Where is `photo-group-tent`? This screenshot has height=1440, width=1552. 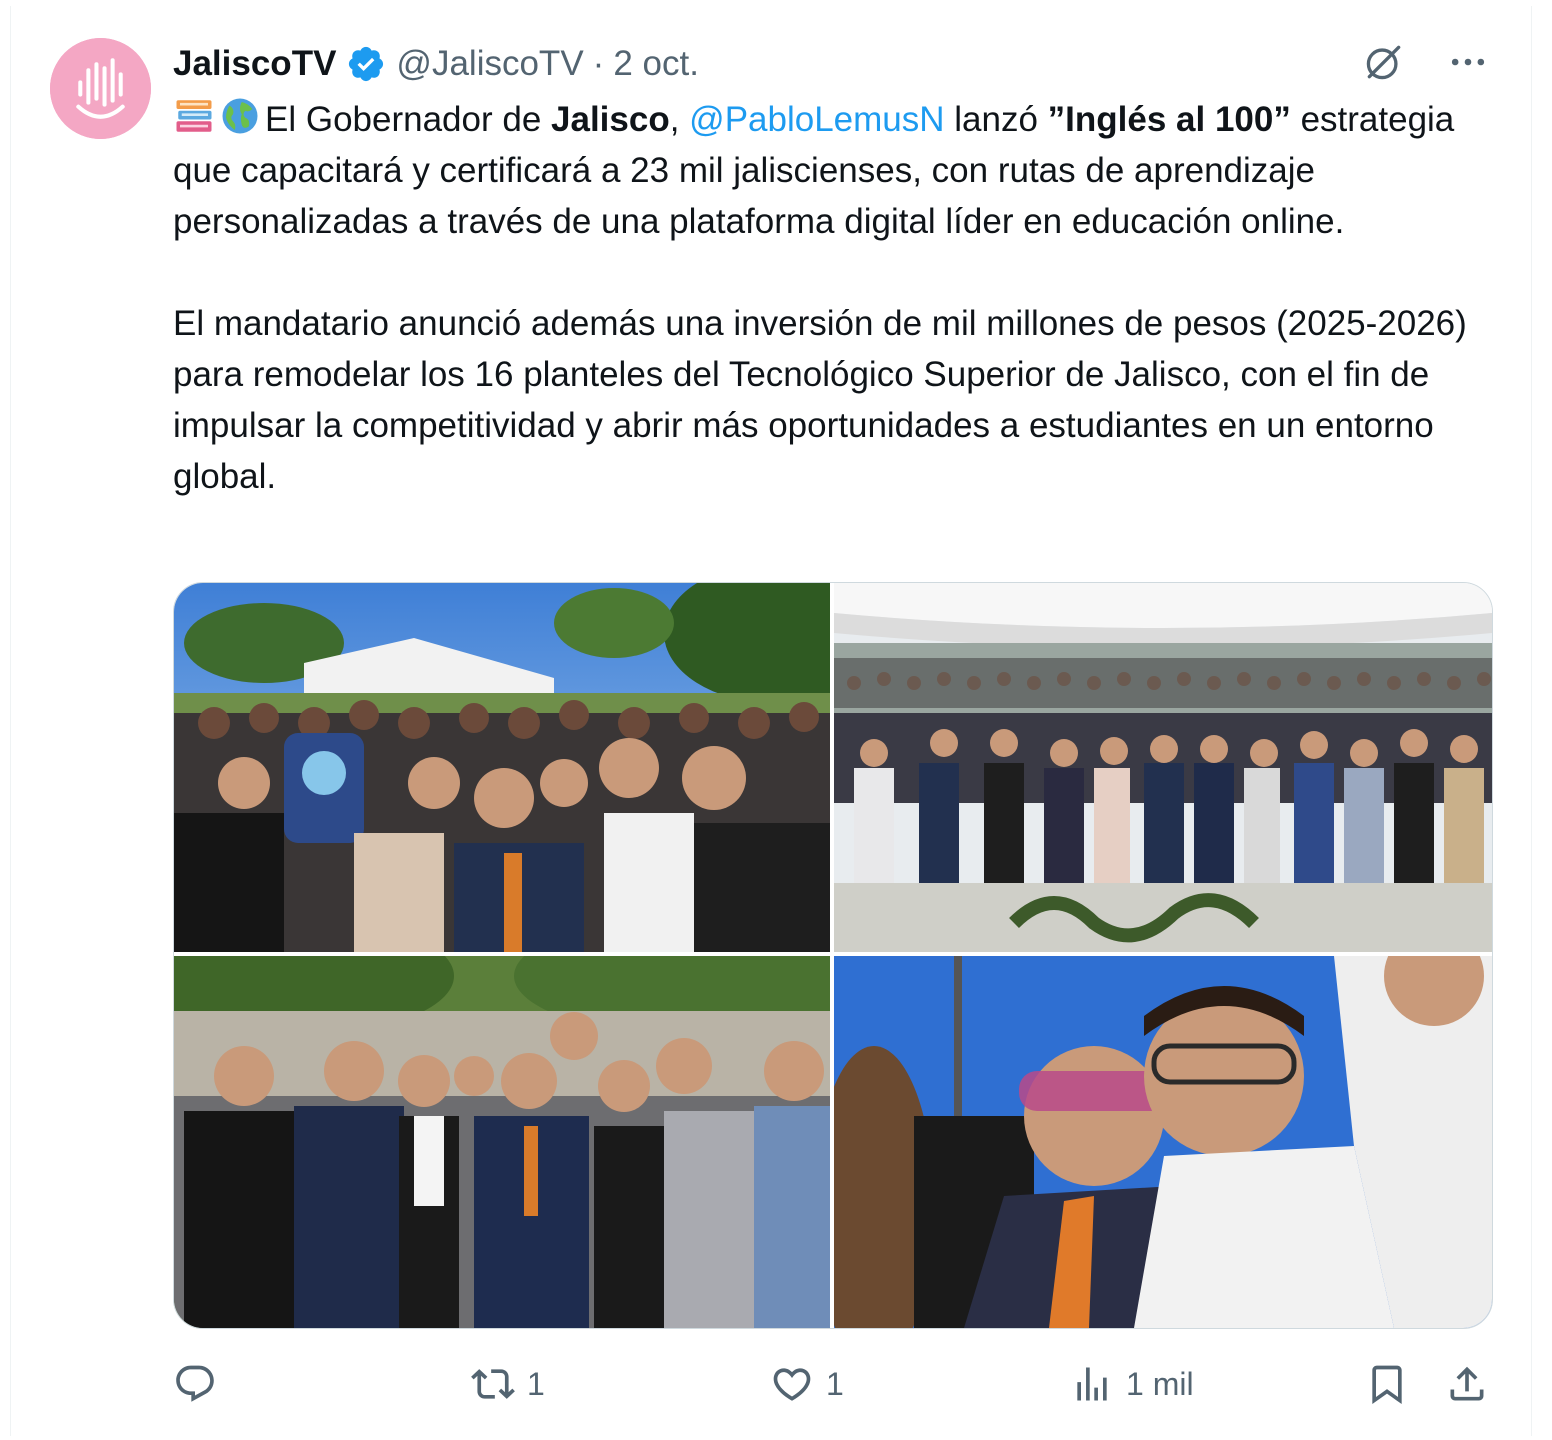
photo-group-tent is located at coordinates (1163, 767).